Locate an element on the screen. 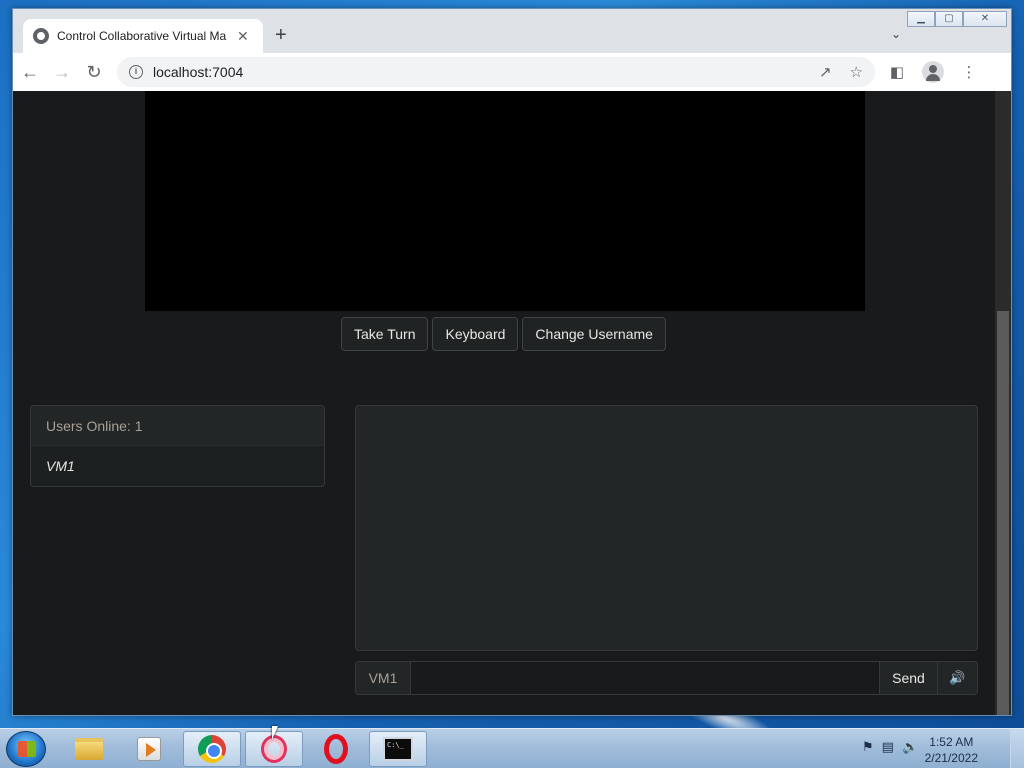  star-icon: ☆ is located at coordinates (856, 72).